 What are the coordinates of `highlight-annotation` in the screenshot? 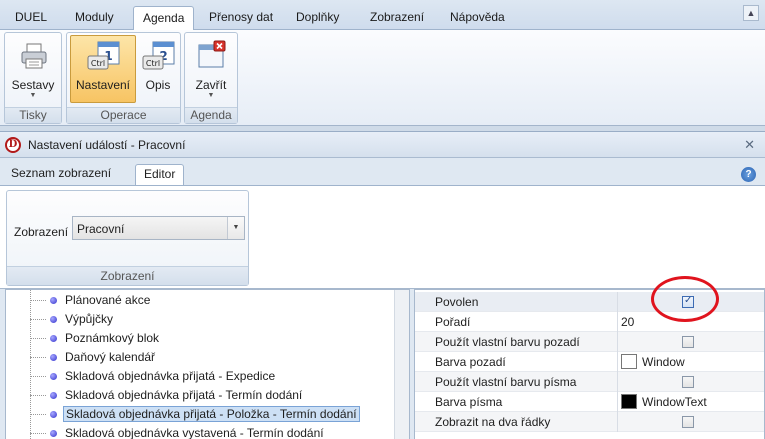 It's located at (685, 299).